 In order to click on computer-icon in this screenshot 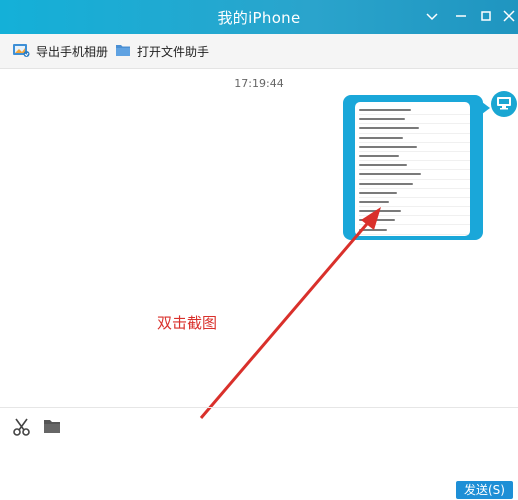, I will do `click(504, 104)`.